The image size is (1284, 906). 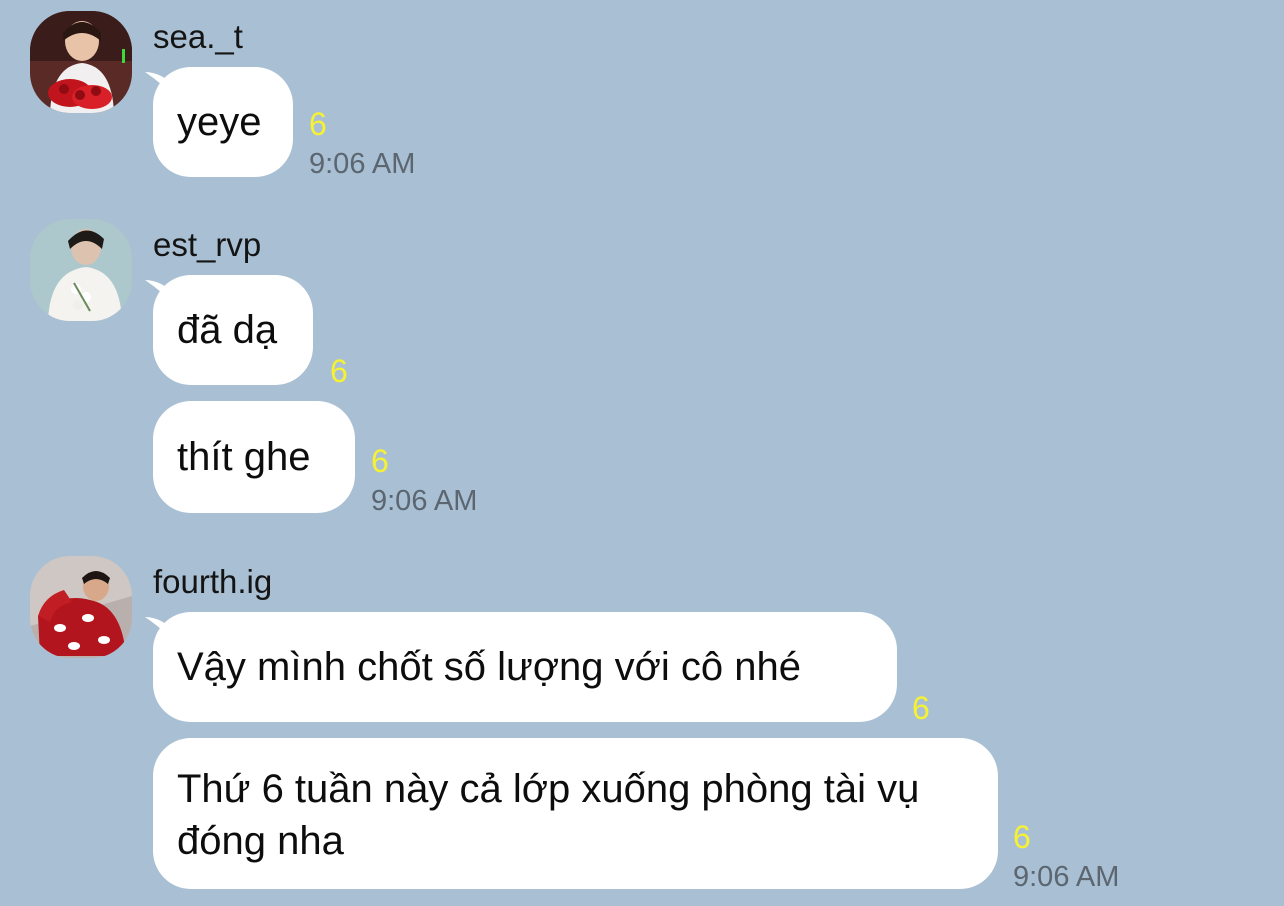 I want to click on message-bubble: đã dạ, so click(x=233, y=330).